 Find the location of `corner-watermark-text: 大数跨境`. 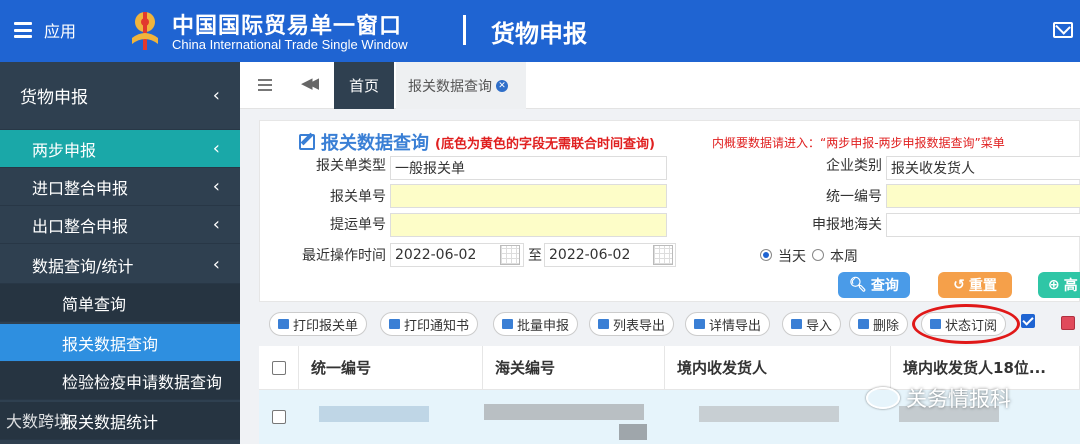

corner-watermark-text: 大数跨境 is located at coordinates (38, 421).